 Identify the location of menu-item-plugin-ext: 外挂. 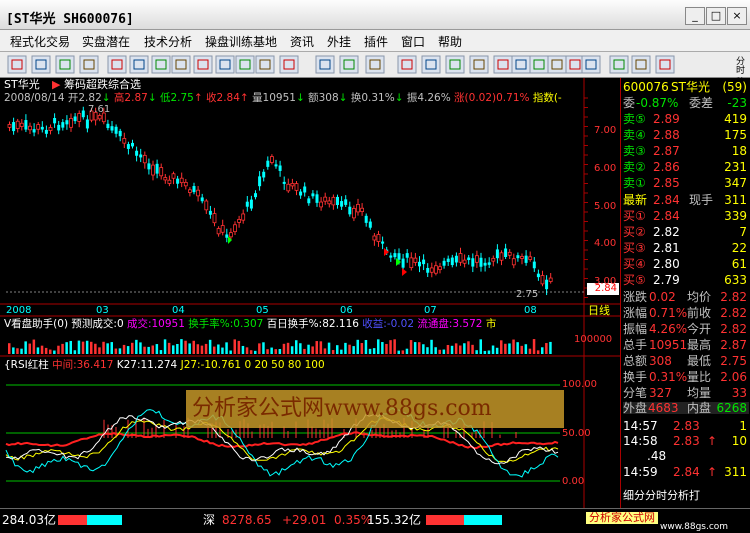
(339, 41).